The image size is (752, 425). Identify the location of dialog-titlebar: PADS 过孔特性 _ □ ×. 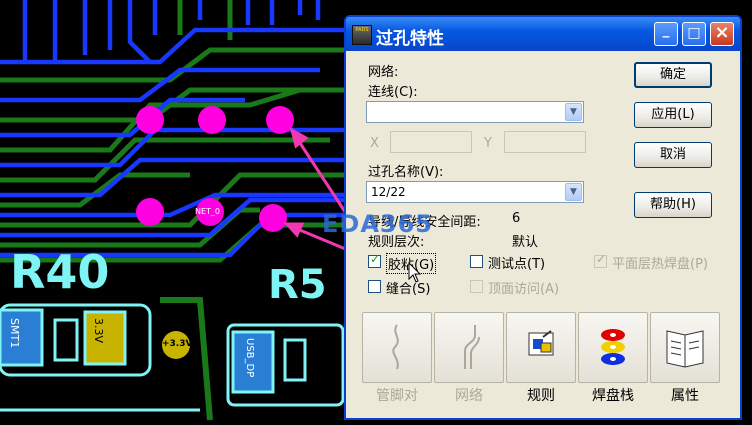
(543, 34).